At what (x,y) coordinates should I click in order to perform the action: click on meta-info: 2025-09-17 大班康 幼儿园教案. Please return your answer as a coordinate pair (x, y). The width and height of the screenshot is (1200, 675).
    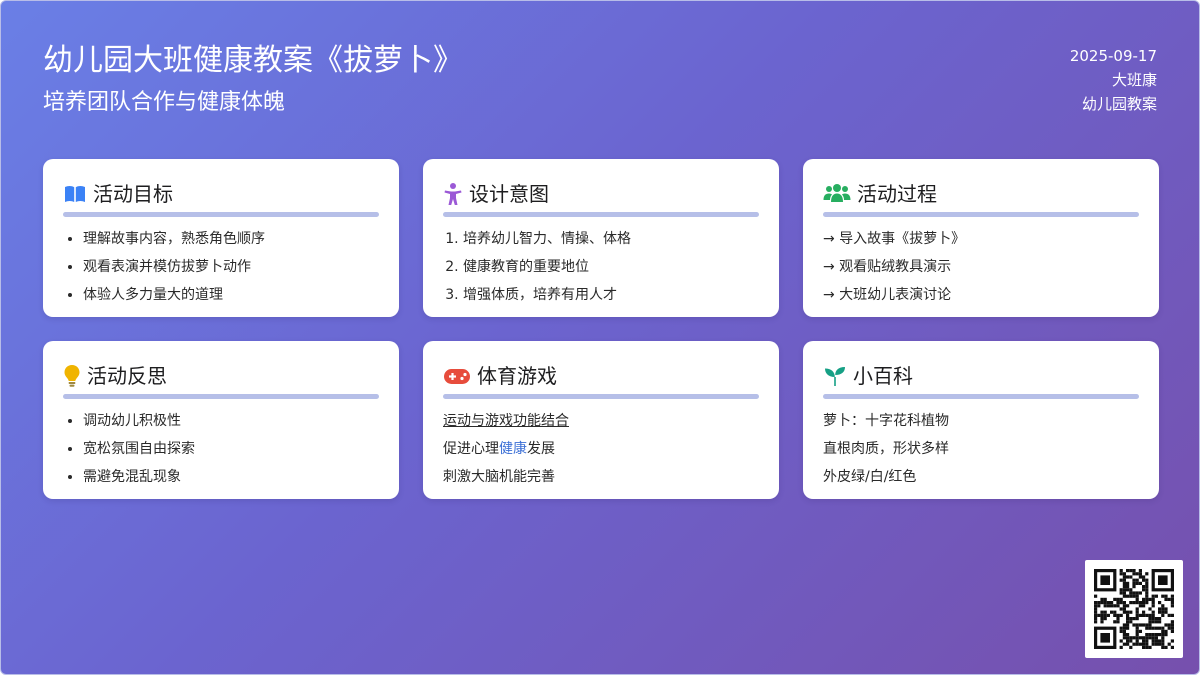
    Looking at the image, I should click on (1113, 80).